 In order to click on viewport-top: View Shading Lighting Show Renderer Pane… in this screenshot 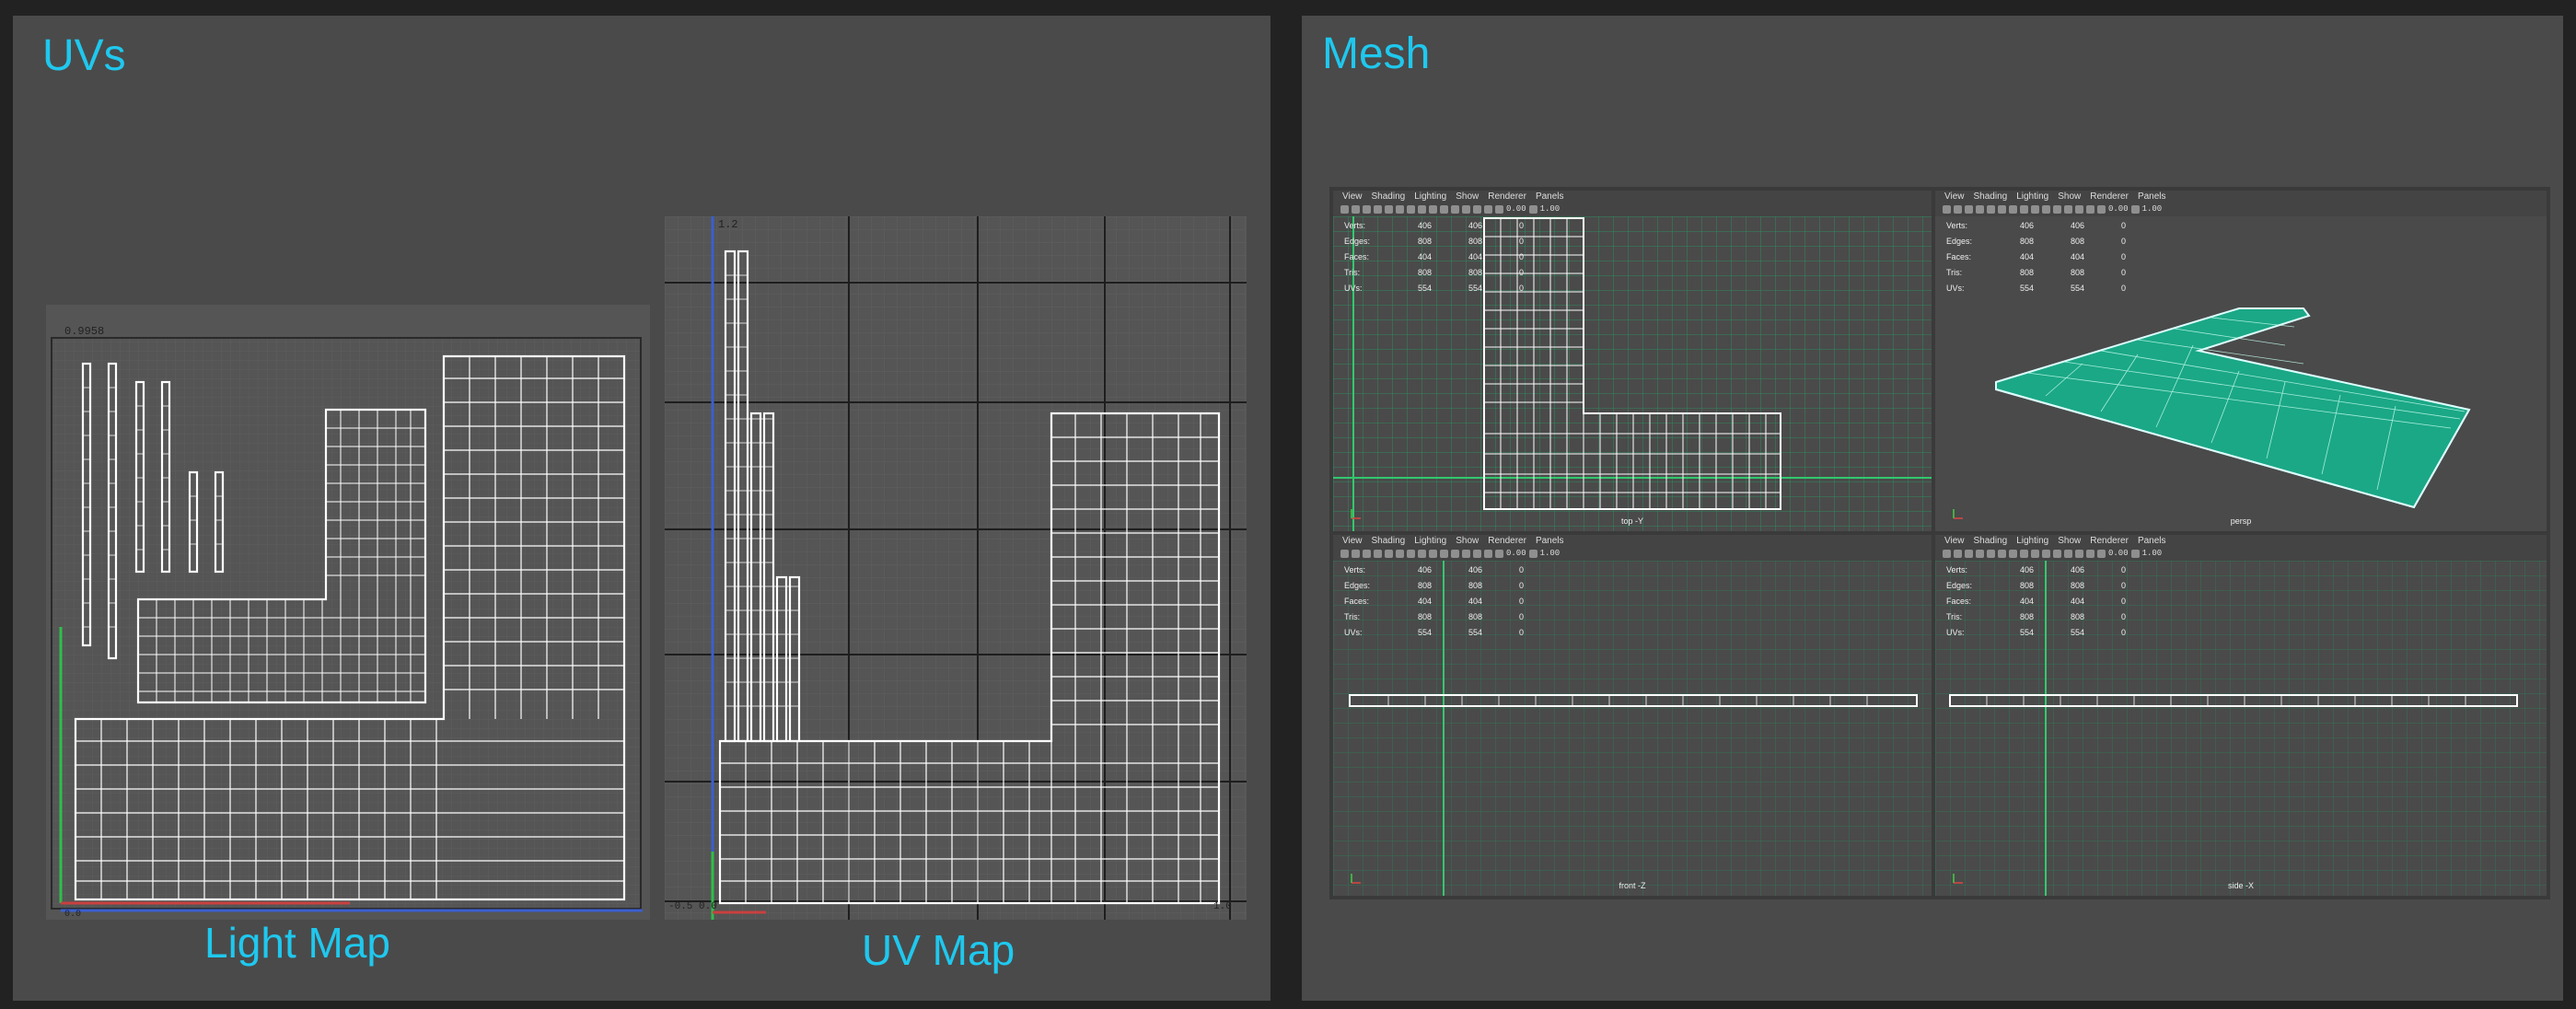, I will do `click(1632, 361)`.